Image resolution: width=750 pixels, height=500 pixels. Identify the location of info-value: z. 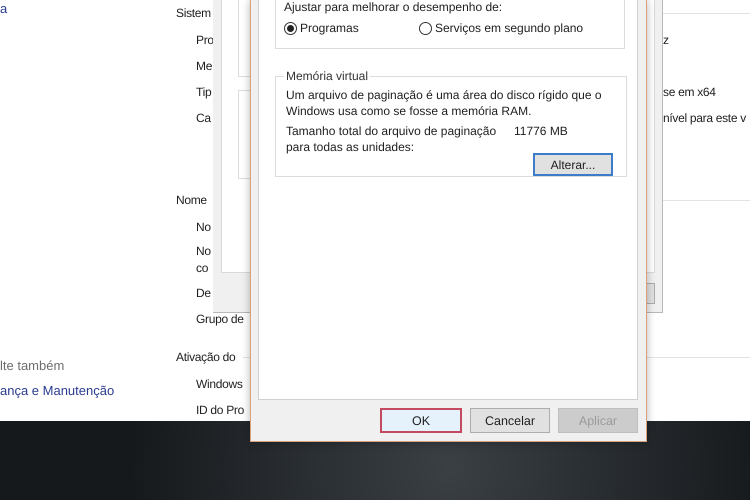
(666, 40).